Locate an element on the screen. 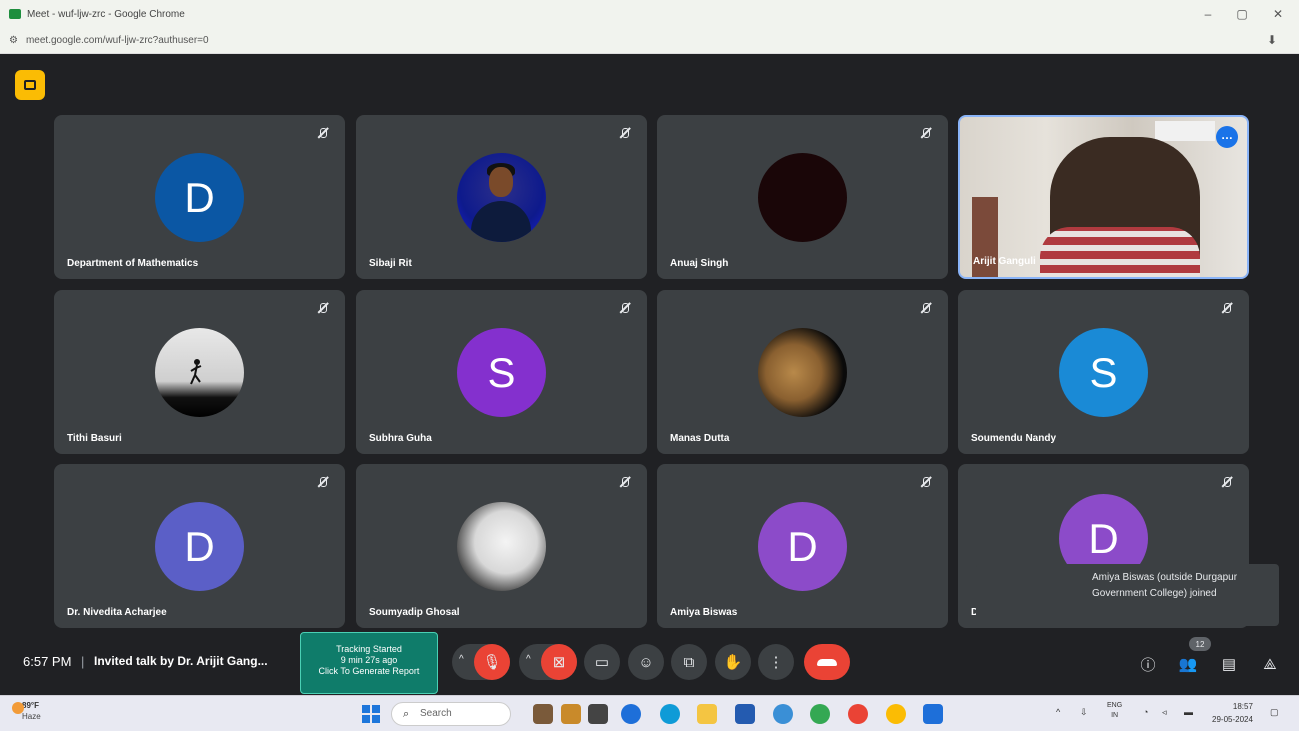 The width and height of the screenshot is (1299, 731). language-indicator: ENG IN is located at coordinates (1114, 711).